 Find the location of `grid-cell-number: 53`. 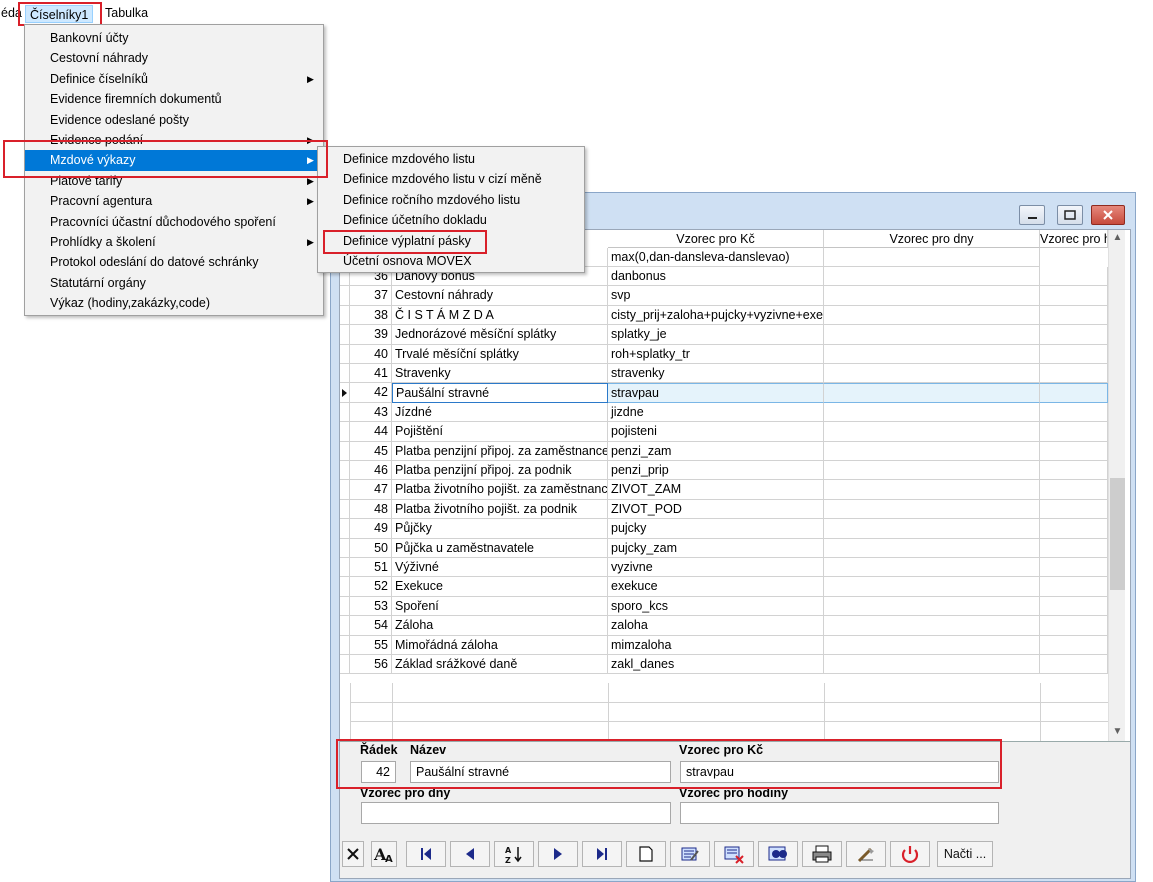

grid-cell-number: 53 is located at coordinates (371, 606).